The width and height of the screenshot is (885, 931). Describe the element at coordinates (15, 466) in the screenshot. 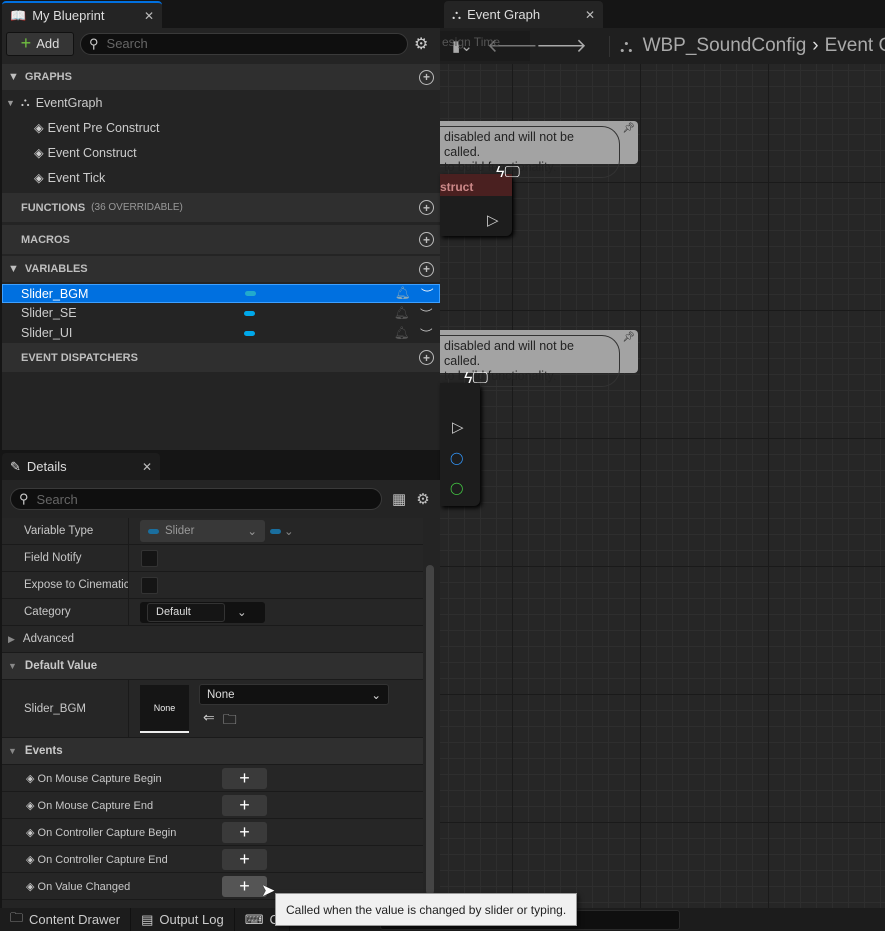

I see `pencil-icon: ✎` at that location.